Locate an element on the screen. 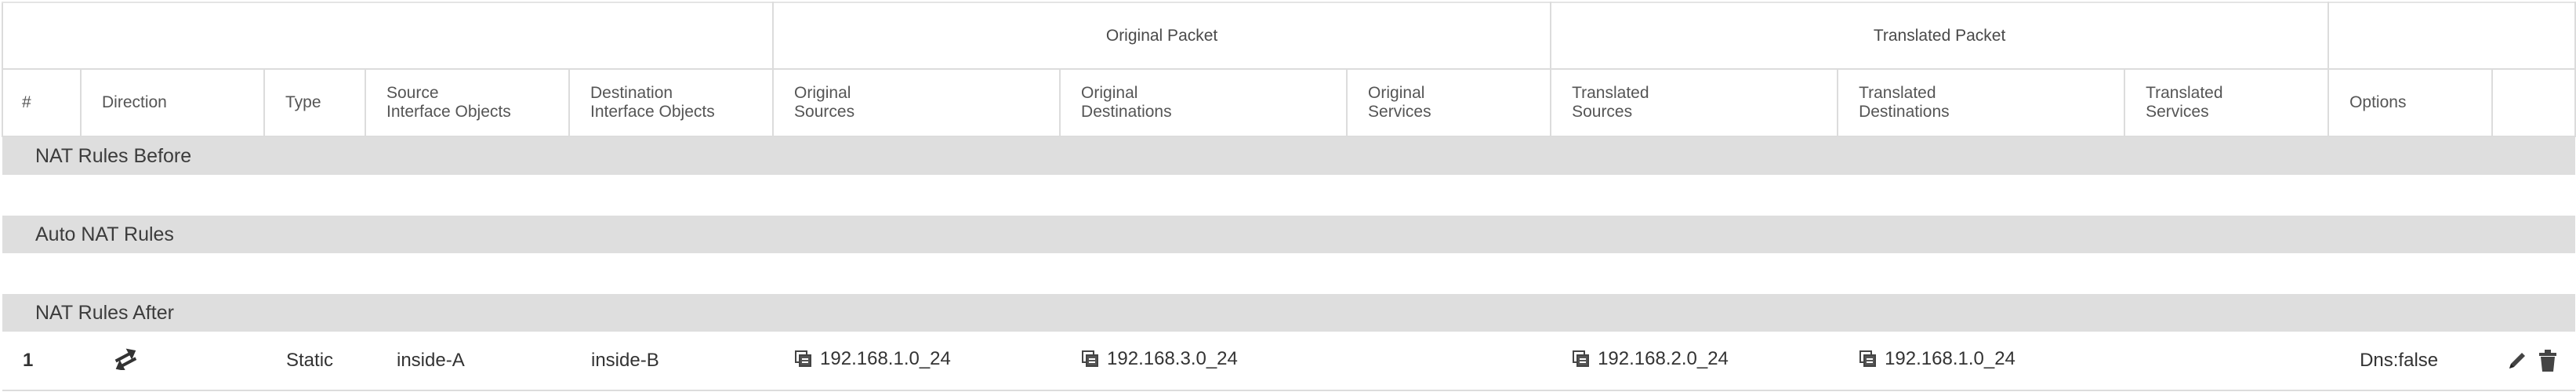 This screenshot has width=2576, height=392. network-object-original-source: 192.168.1.0_24 is located at coordinates (873, 359).